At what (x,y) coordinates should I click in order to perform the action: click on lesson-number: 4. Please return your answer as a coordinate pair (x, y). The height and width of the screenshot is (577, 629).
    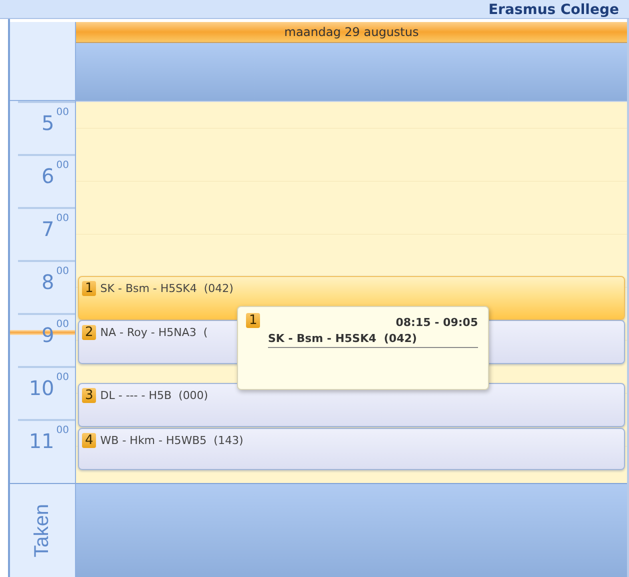
    Looking at the image, I should click on (89, 440).